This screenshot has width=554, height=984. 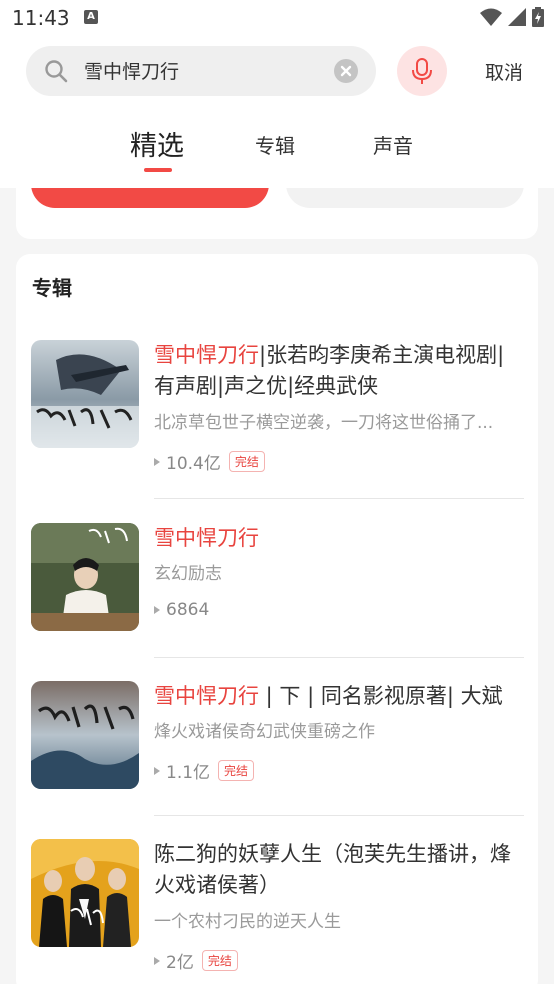 What do you see at coordinates (264, 732) in the screenshot?
I see `album-description: 烽火戏诸侯奇幻武侠重磅之作` at bounding box center [264, 732].